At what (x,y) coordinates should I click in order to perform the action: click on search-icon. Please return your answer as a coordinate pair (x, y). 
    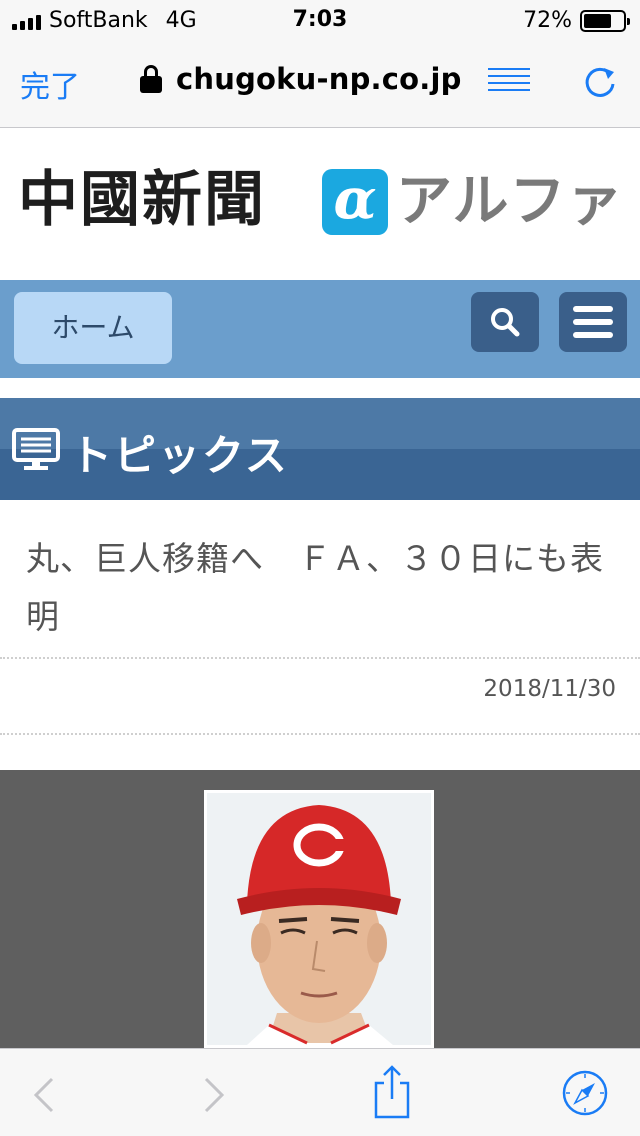
    Looking at the image, I should click on (505, 322).